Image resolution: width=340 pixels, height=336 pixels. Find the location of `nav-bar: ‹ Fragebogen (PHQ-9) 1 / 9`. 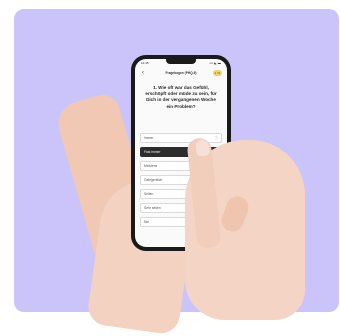

nav-bar: ‹ Fragebogen (PHQ-9) 1 / 9 is located at coordinates (181, 73).